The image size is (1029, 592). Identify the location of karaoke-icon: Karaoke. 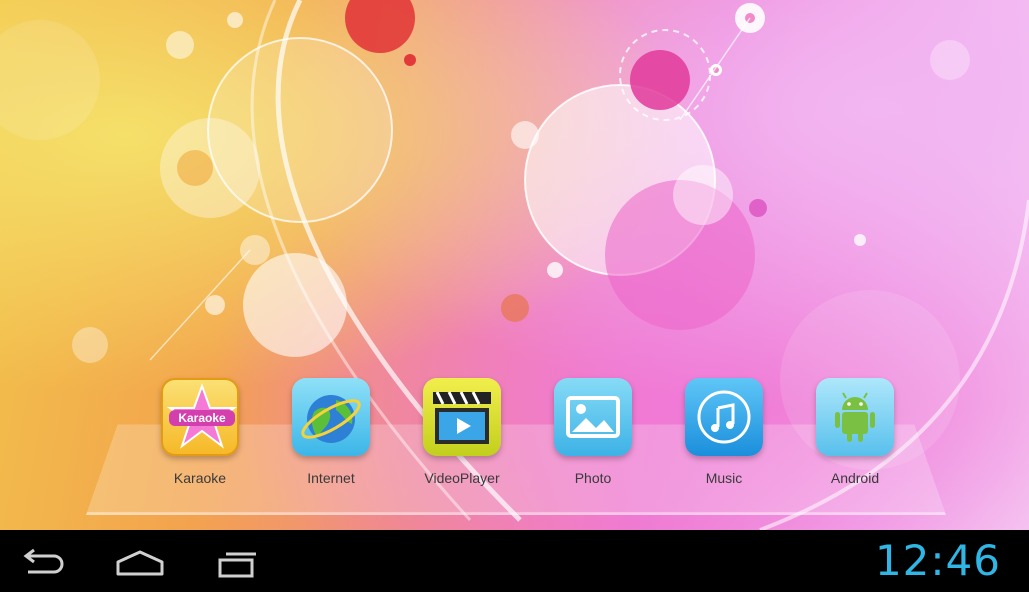
(200, 417).